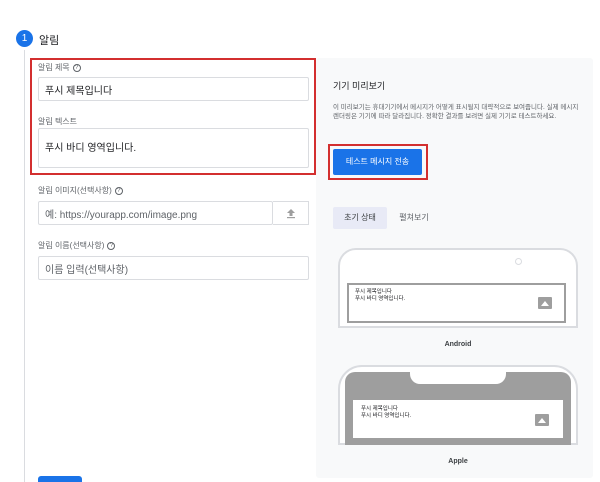  I want to click on text-label: 알림 텍스트, so click(58, 121).